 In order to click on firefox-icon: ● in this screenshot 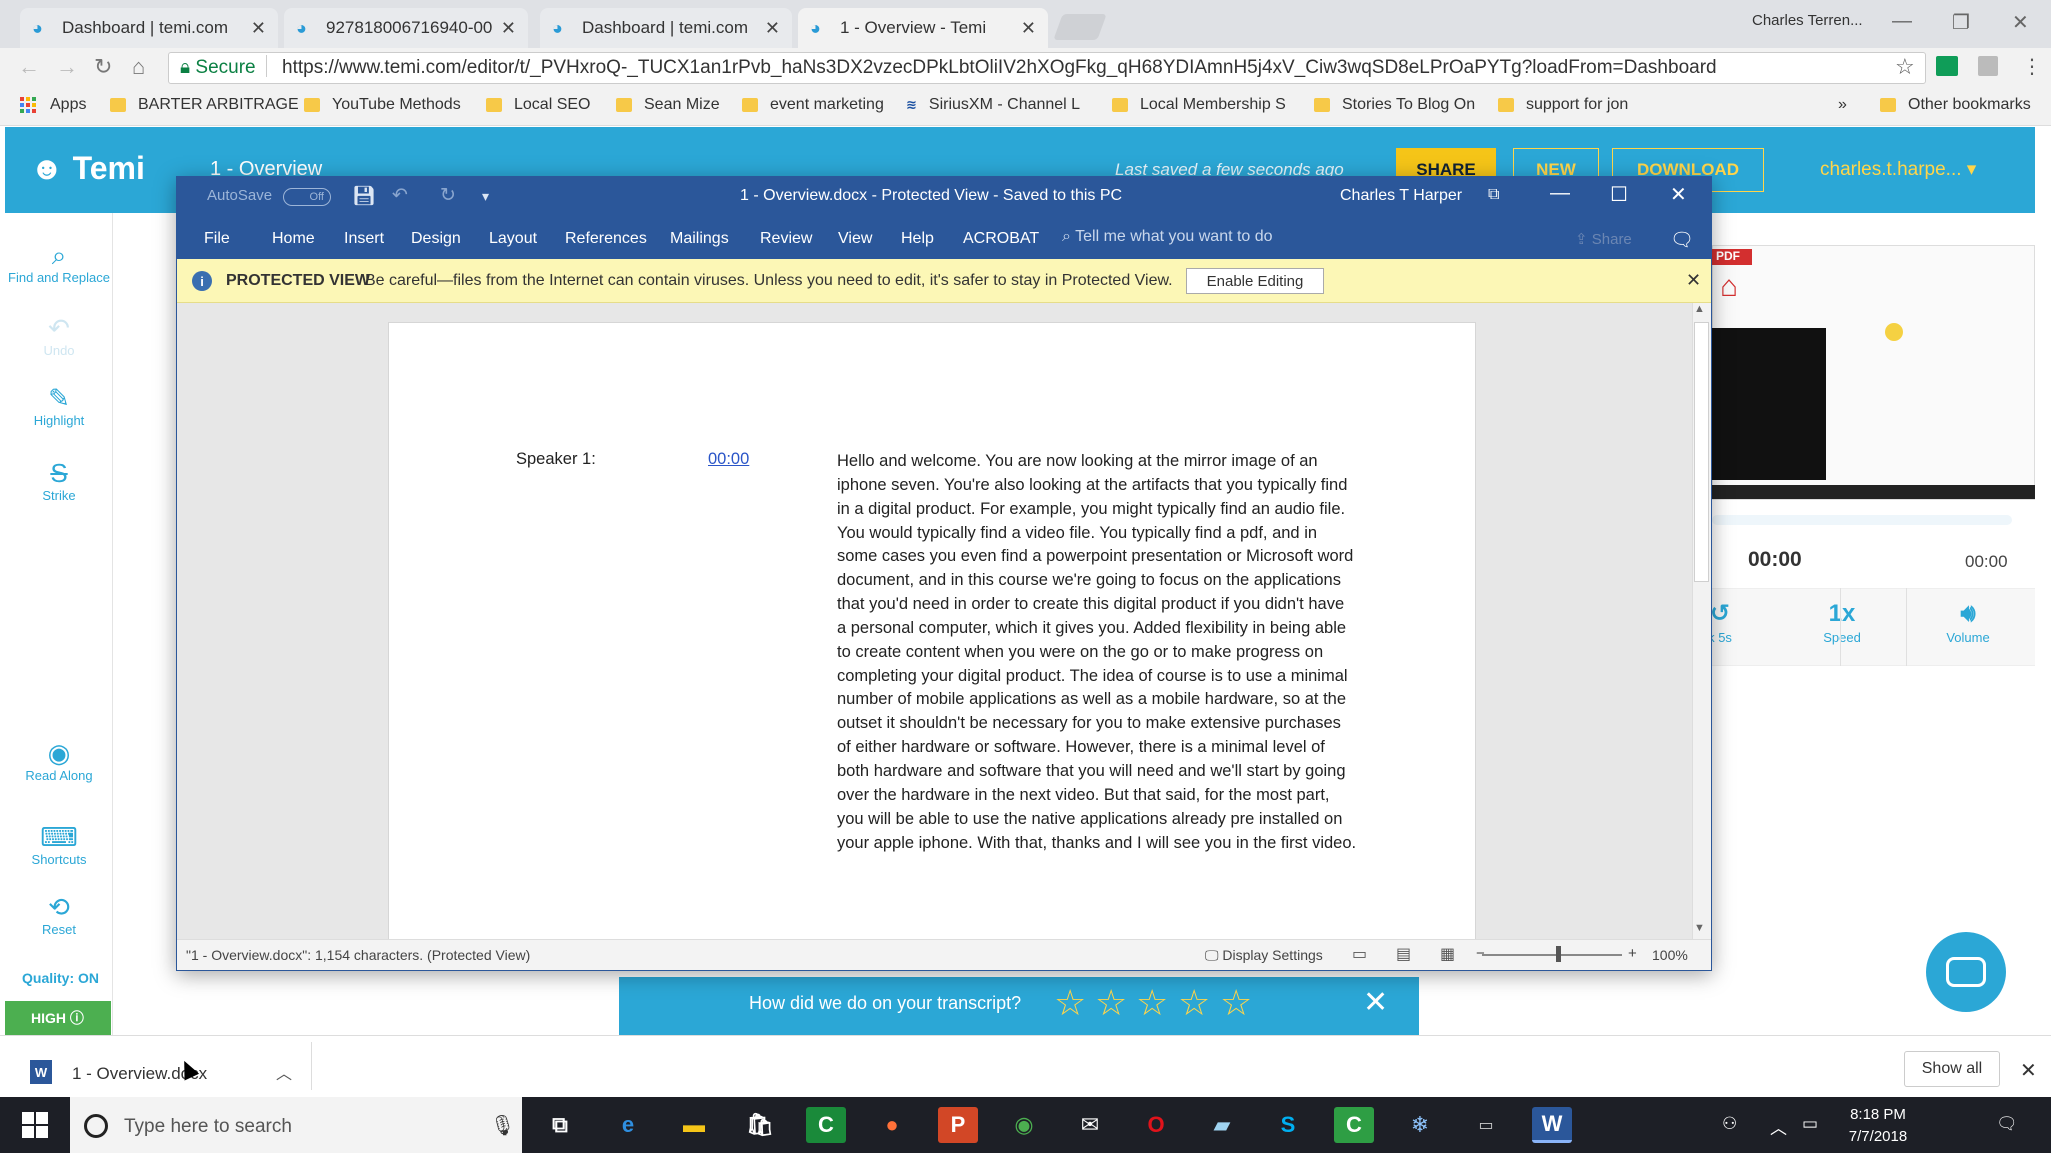, I will do `click(892, 1125)`.